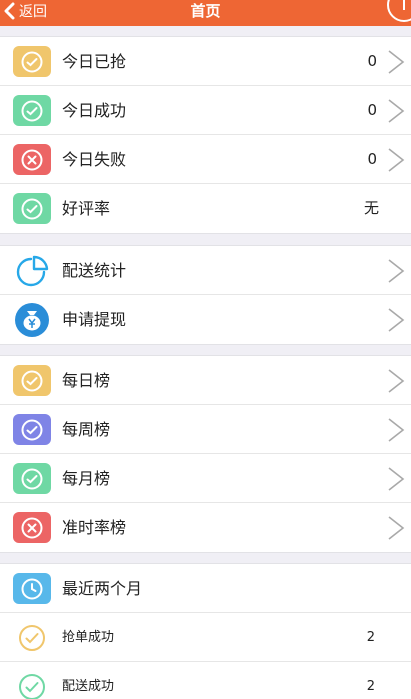  What do you see at coordinates (205, 588) in the screenshot?
I see `recent-header-row: 最近两个月` at bounding box center [205, 588].